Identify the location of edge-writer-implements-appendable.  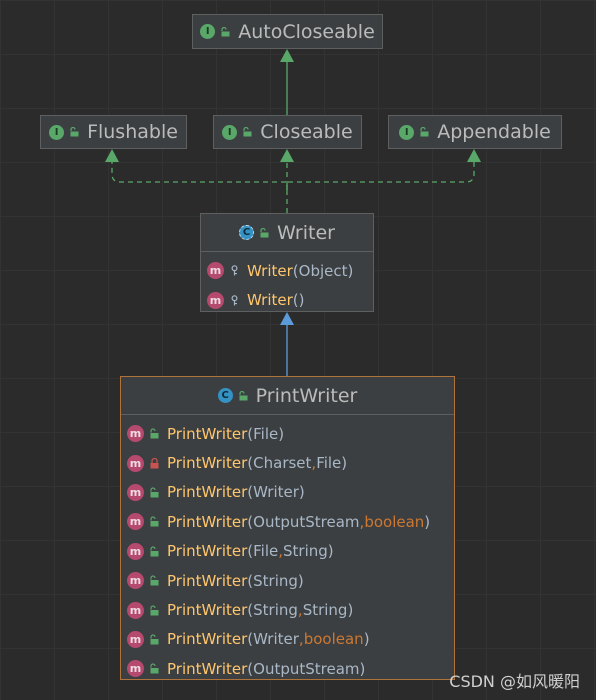
(380, 176).